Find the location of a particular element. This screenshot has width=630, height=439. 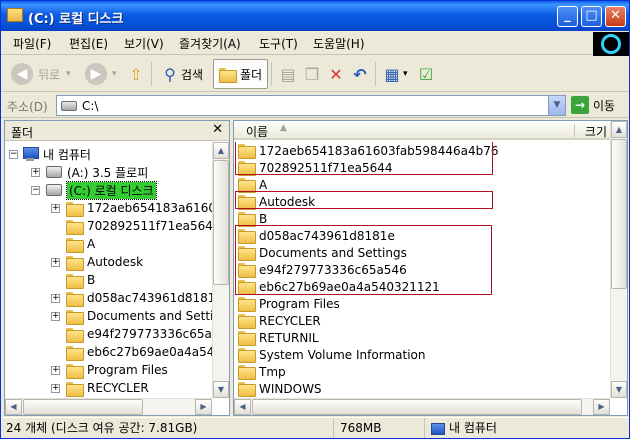

tree-horizontal-scrollbar: ◀ ▶ is located at coordinates (108, 406).